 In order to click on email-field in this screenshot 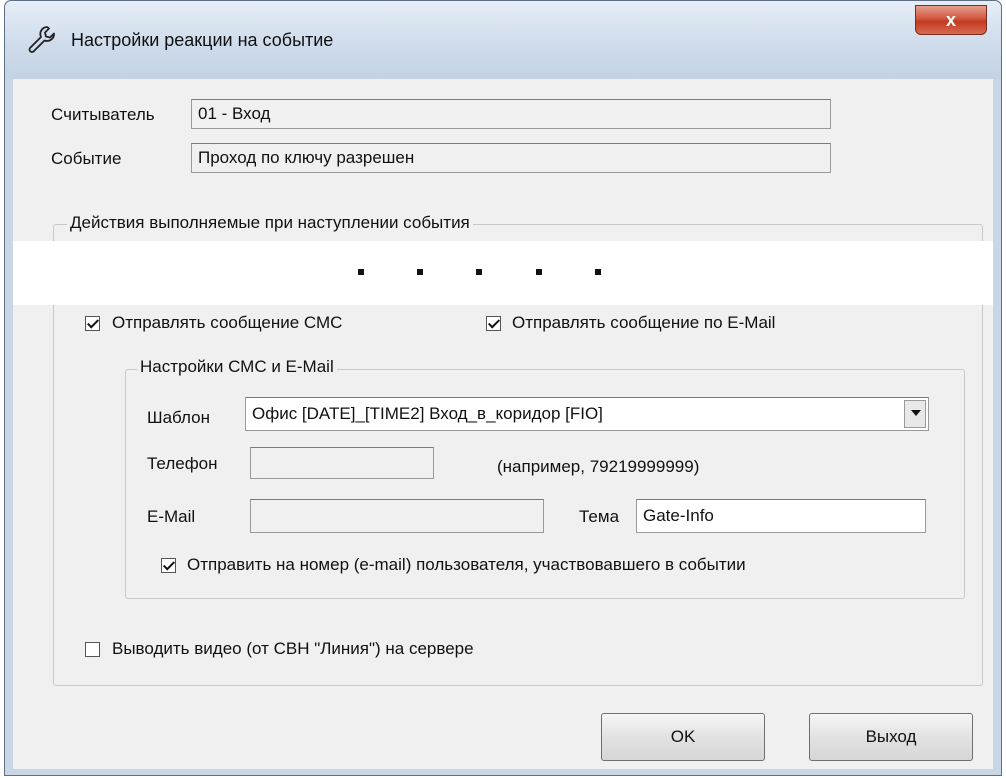, I will do `click(397, 516)`.